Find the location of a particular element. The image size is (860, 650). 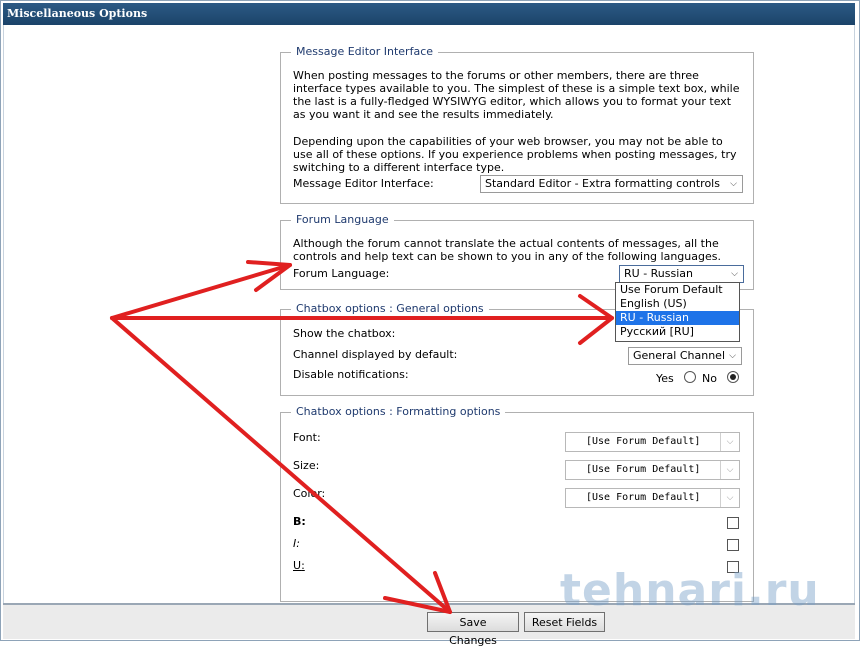

chatbox-general-legend: Chatbox options : General options is located at coordinates (390, 308).